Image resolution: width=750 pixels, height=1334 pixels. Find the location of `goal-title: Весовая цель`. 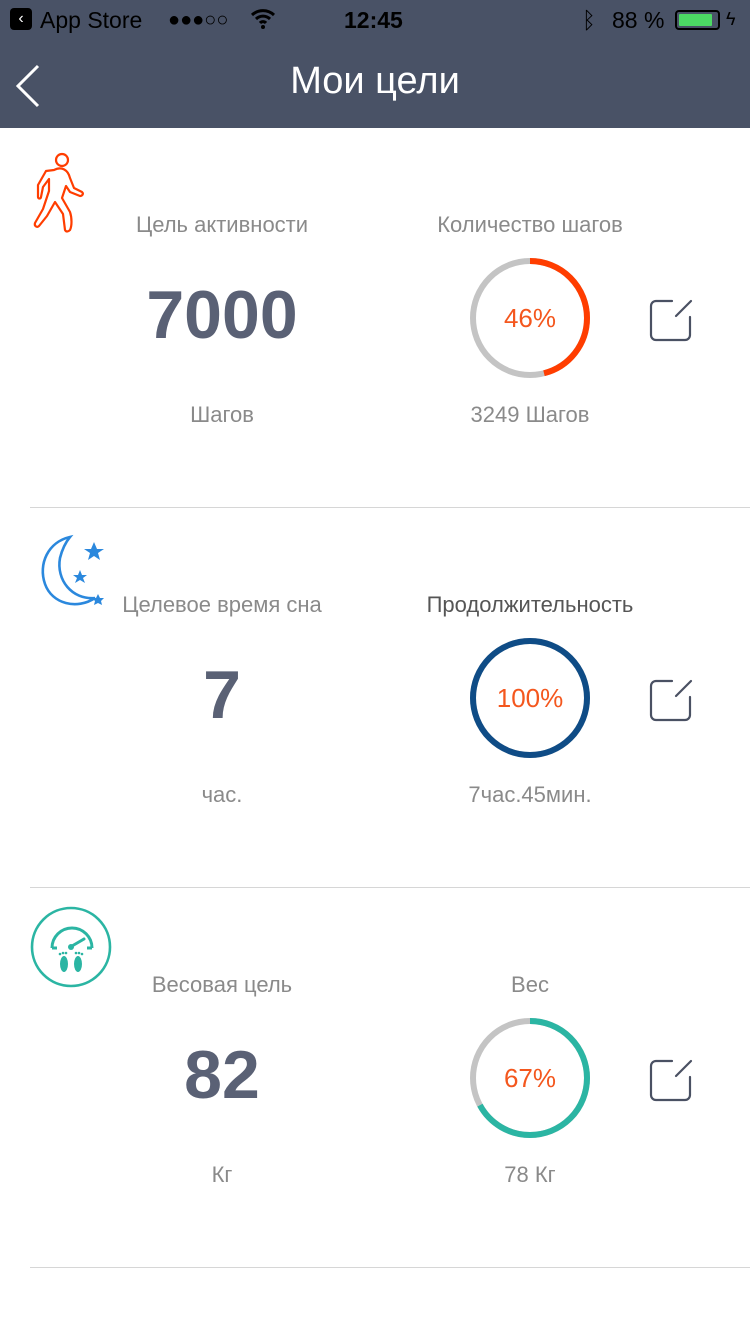

goal-title: Весовая цель is located at coordinates (222, 984).